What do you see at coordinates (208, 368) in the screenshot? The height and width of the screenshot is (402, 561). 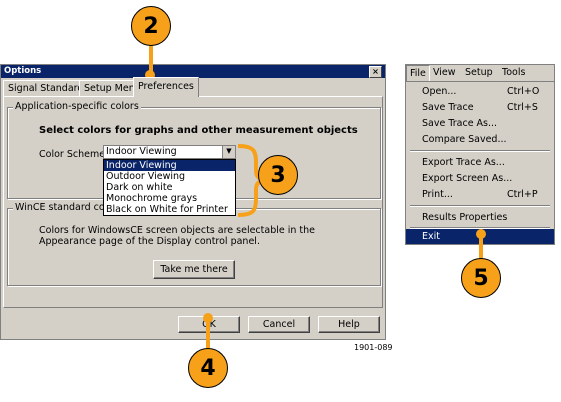 I see `callout-4: 4` at bounding box center [208, 368].